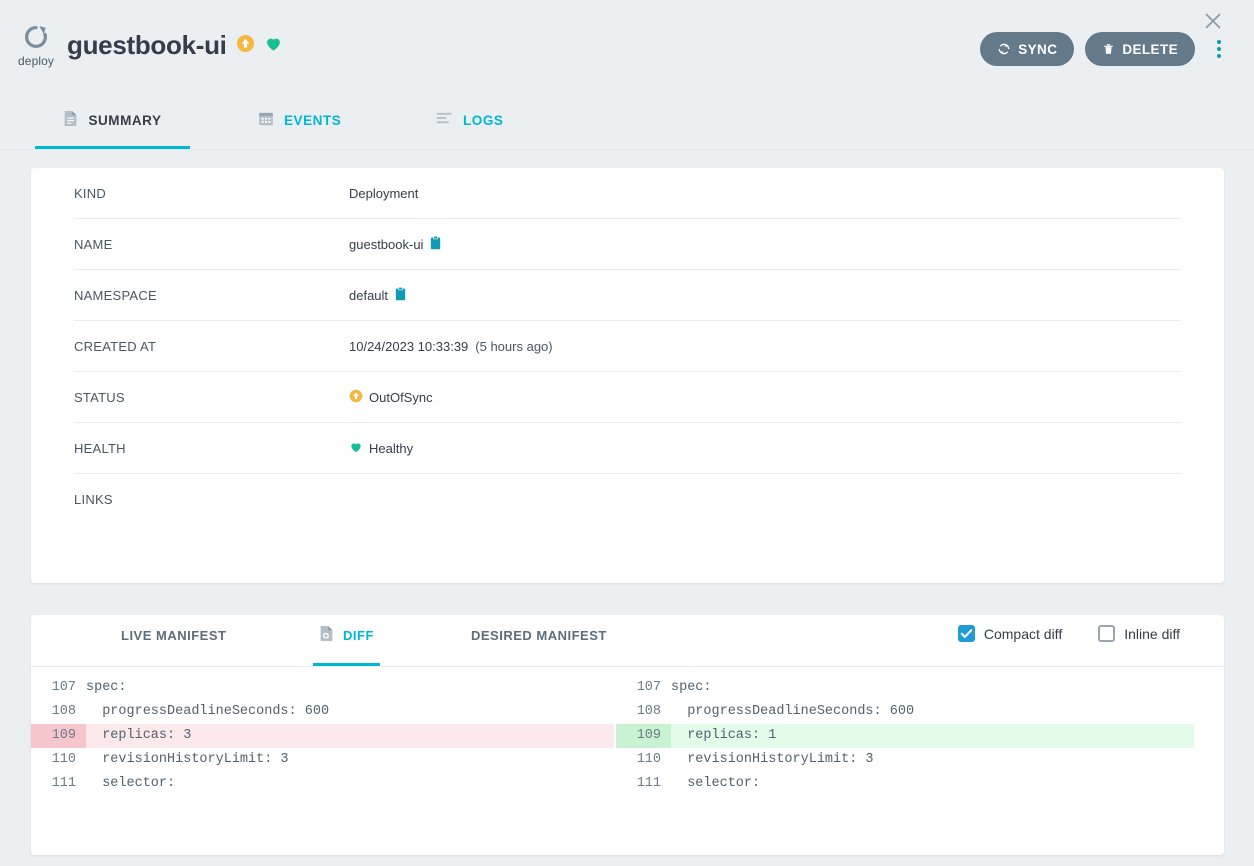 The image size is (1254, 866). What do you see at coordinates (63, 687) in the screenshot?
I see `diff-line-number: 107` at bounding box center [63, 687].